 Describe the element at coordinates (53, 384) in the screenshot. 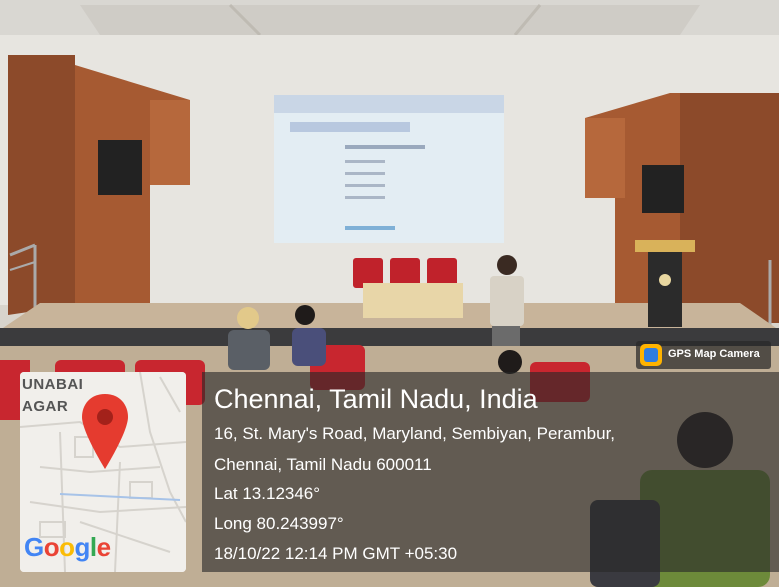

I see `map-area-label-1: UNABAI` at that location.